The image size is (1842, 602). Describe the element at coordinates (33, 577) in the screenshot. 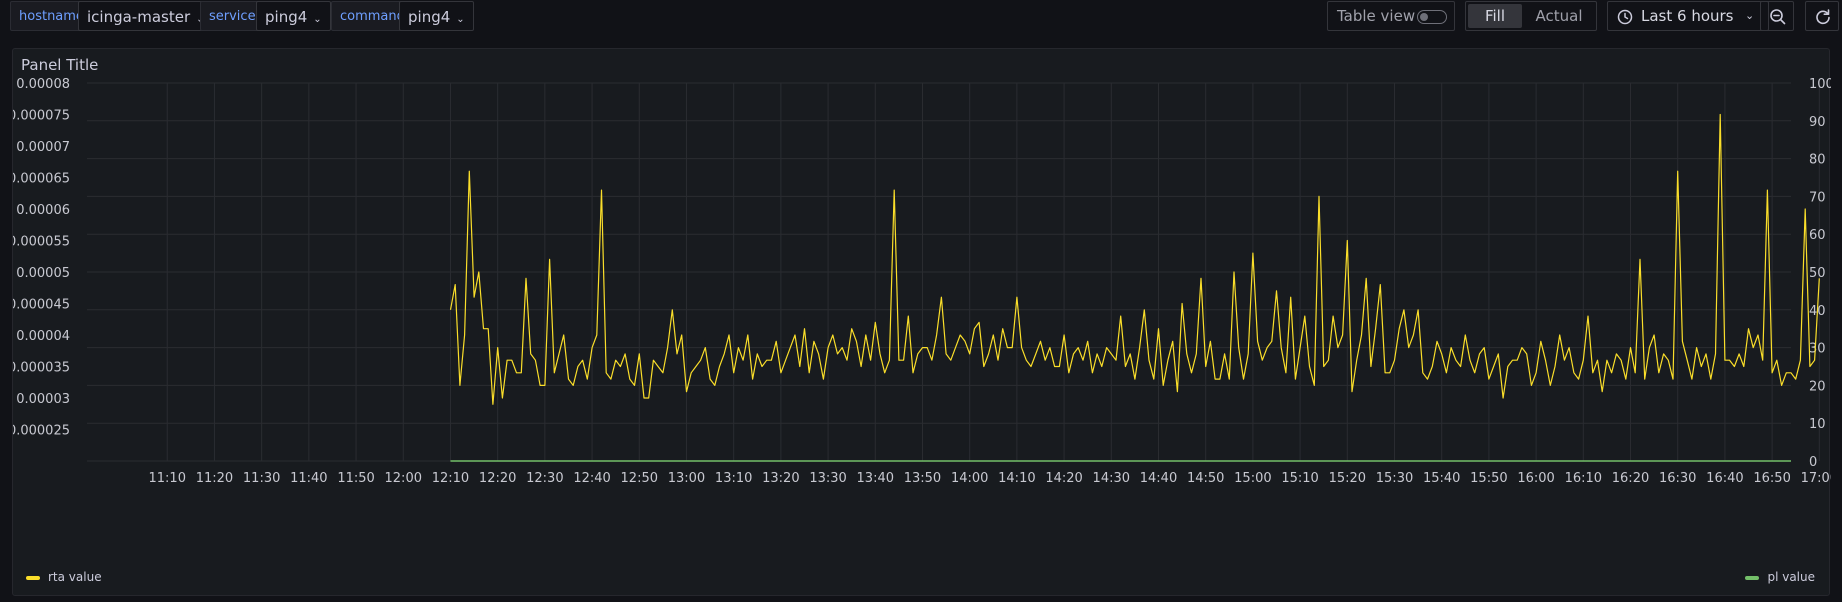

I see `legend-swatch-rta` at that location.